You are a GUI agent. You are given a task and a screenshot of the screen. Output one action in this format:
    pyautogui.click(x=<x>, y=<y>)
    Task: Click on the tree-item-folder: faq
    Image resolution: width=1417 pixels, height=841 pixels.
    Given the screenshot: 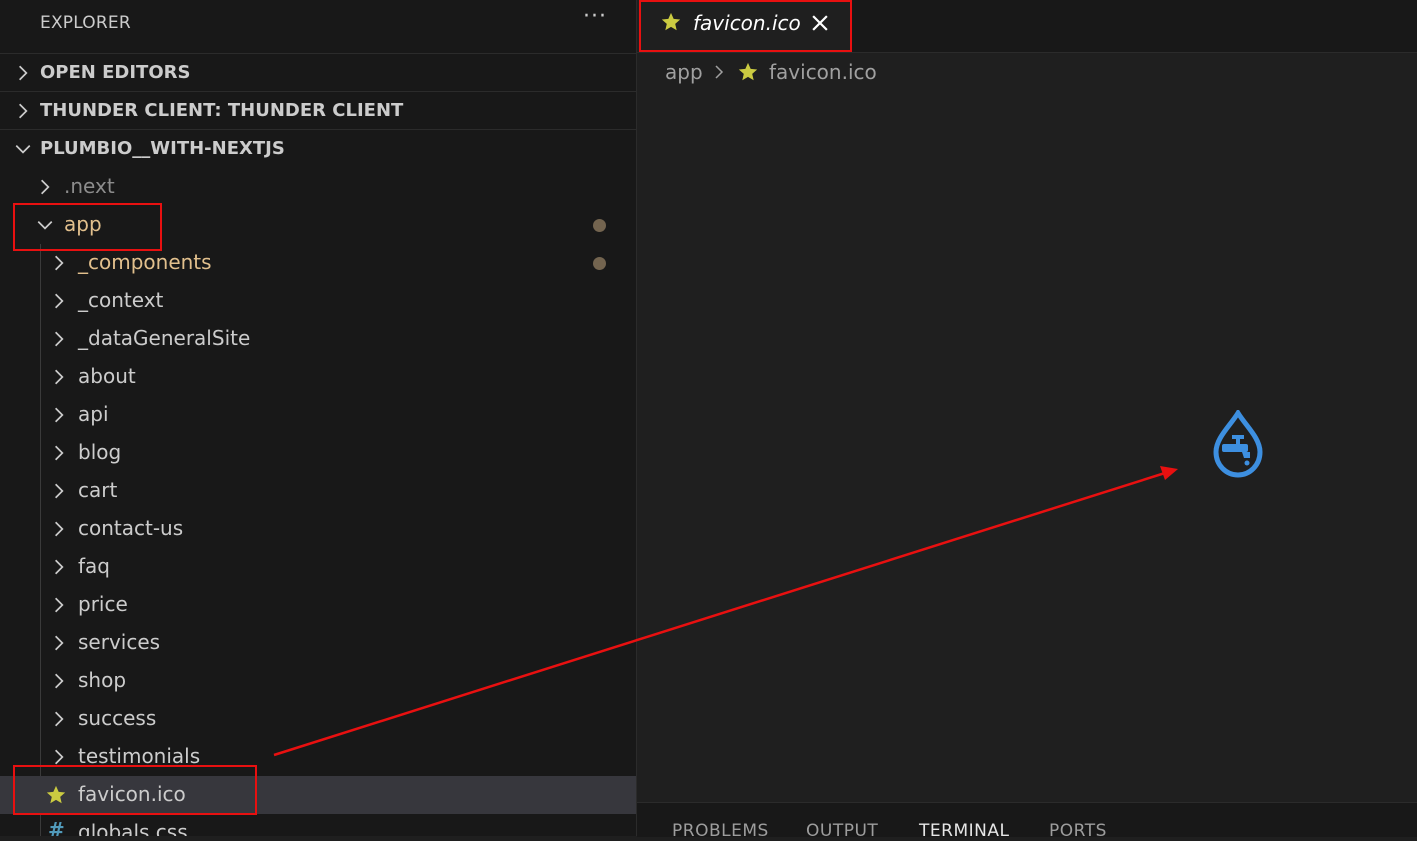 What is the action you would take?
    pyautogui.click(x=318, y=567)
    